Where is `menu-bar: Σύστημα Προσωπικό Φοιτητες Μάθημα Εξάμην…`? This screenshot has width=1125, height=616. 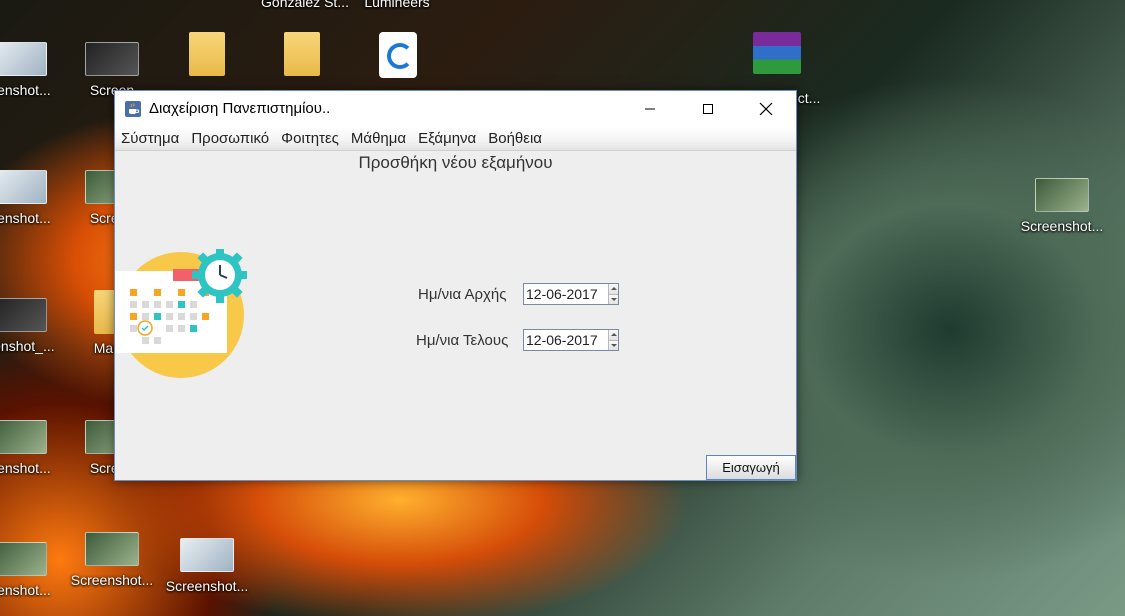
menu-bar: Σύστημα Προσωπικό Φοιτητες Μάθημα Εξάμην… is located at coordinates (455, 139).